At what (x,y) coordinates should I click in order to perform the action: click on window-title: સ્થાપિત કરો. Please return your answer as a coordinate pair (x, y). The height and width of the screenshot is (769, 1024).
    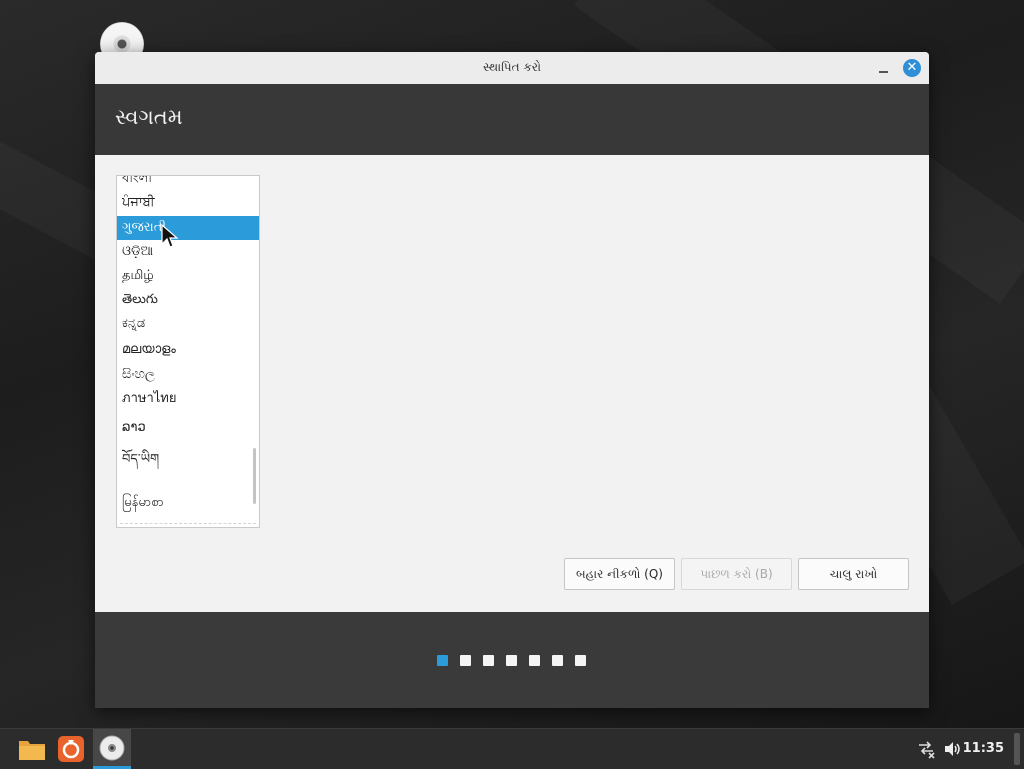
    Looking at the image, I should click on (512, 67).